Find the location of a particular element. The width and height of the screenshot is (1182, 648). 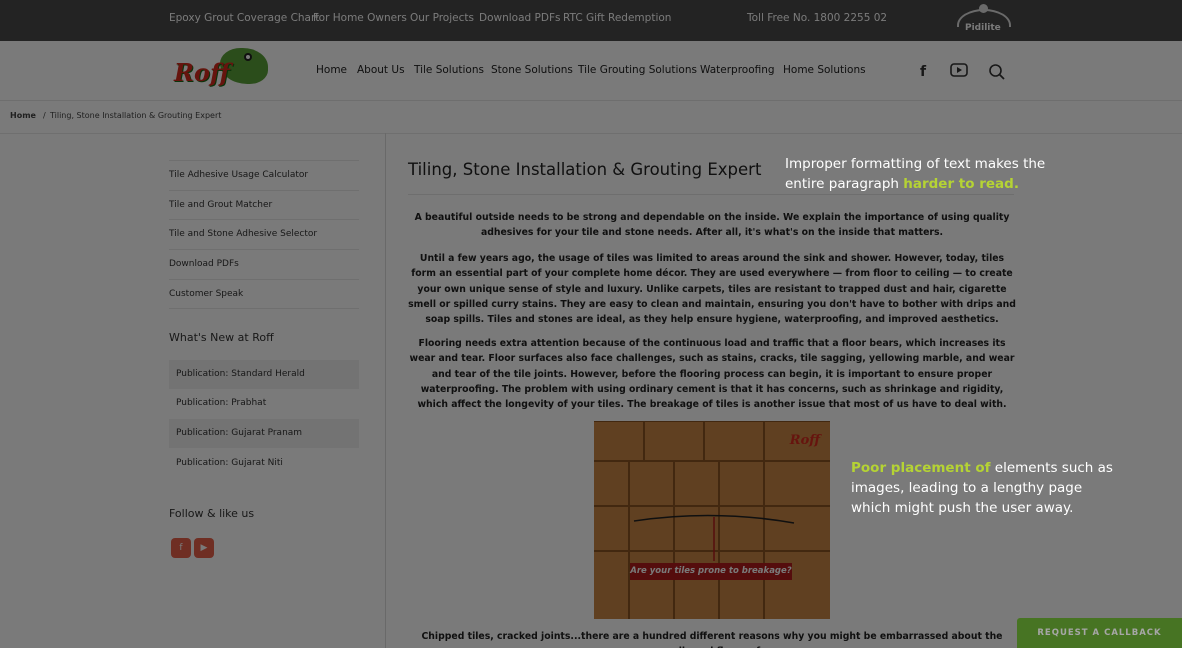

topbar-link-our-projects: Our Projects is located at coordinates (442, 18).